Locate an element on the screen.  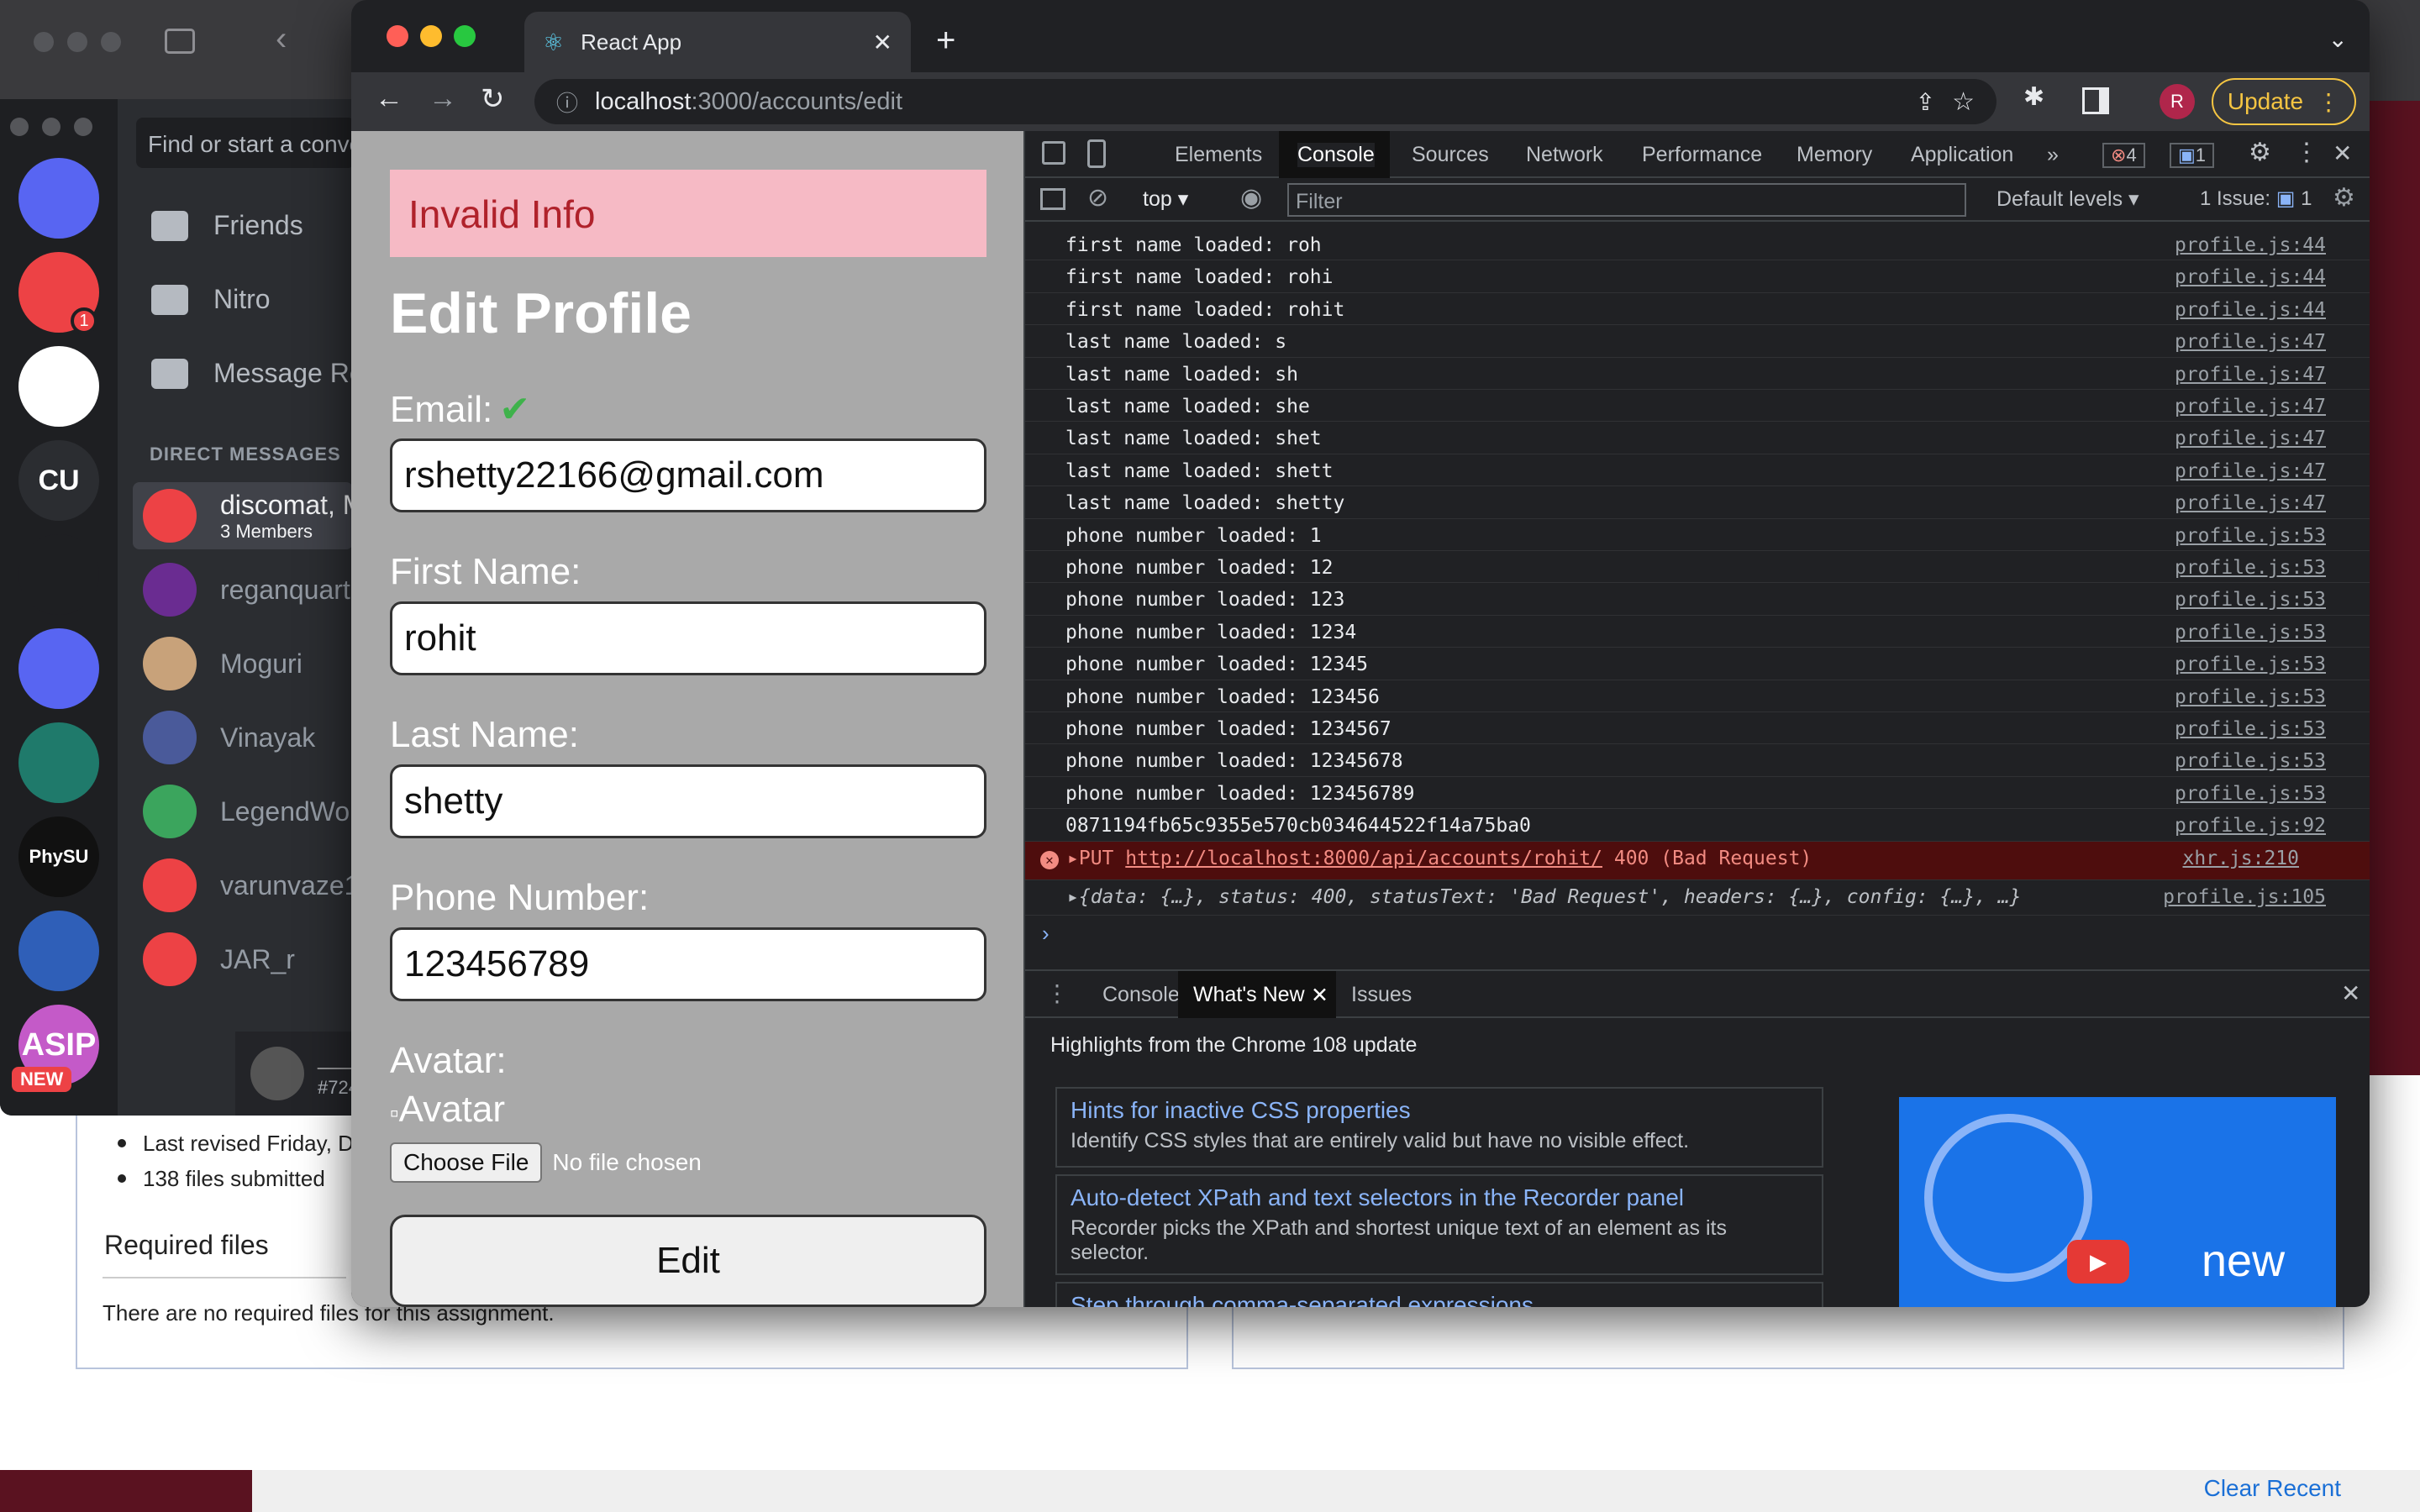
device-toolbar-icon is located at coordinates (1096, 153).